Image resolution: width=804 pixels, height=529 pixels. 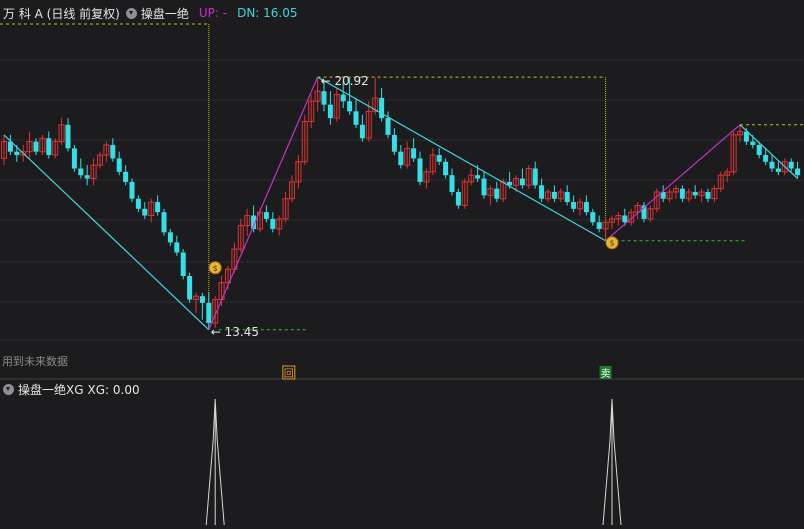 I want to click on indicator-toggle-icon, so click(x=131, y=13).